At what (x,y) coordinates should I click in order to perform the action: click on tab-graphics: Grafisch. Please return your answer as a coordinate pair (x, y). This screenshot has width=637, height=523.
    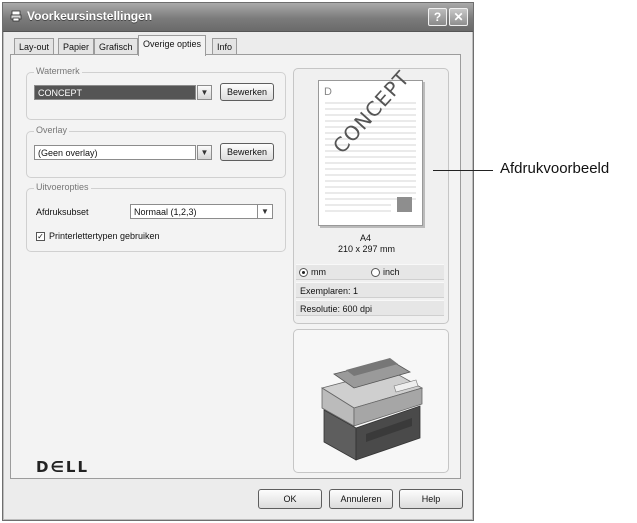
    Looking at the image, I should click on (116, 46).